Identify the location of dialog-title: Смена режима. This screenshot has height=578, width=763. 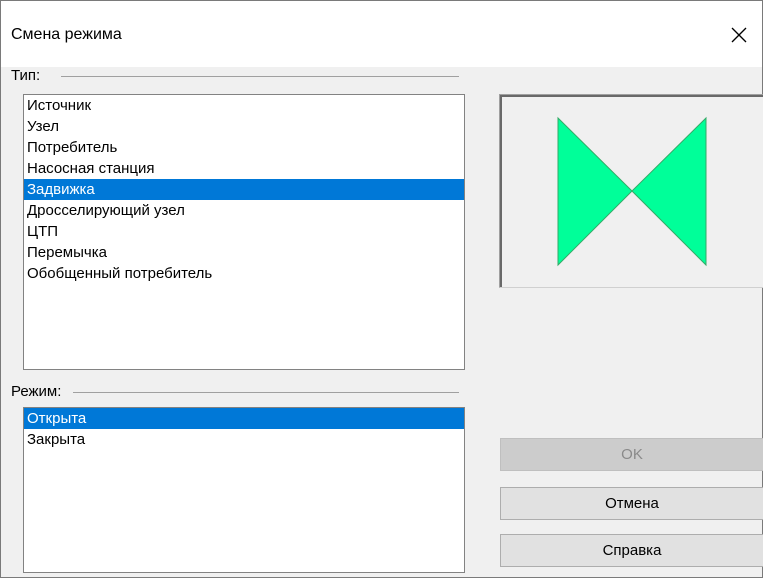
(66, 34).